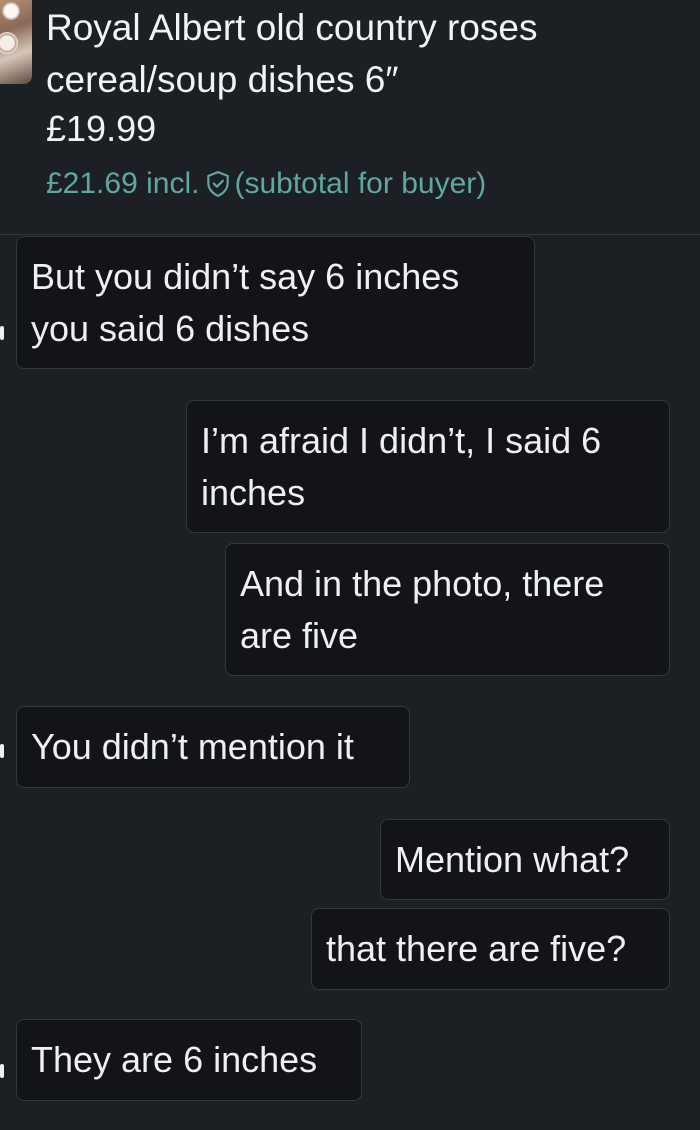 The width and height of the screenshot is (700, 1130). I want to click on buyer-price: £21.69 incl., so click(123, 183).